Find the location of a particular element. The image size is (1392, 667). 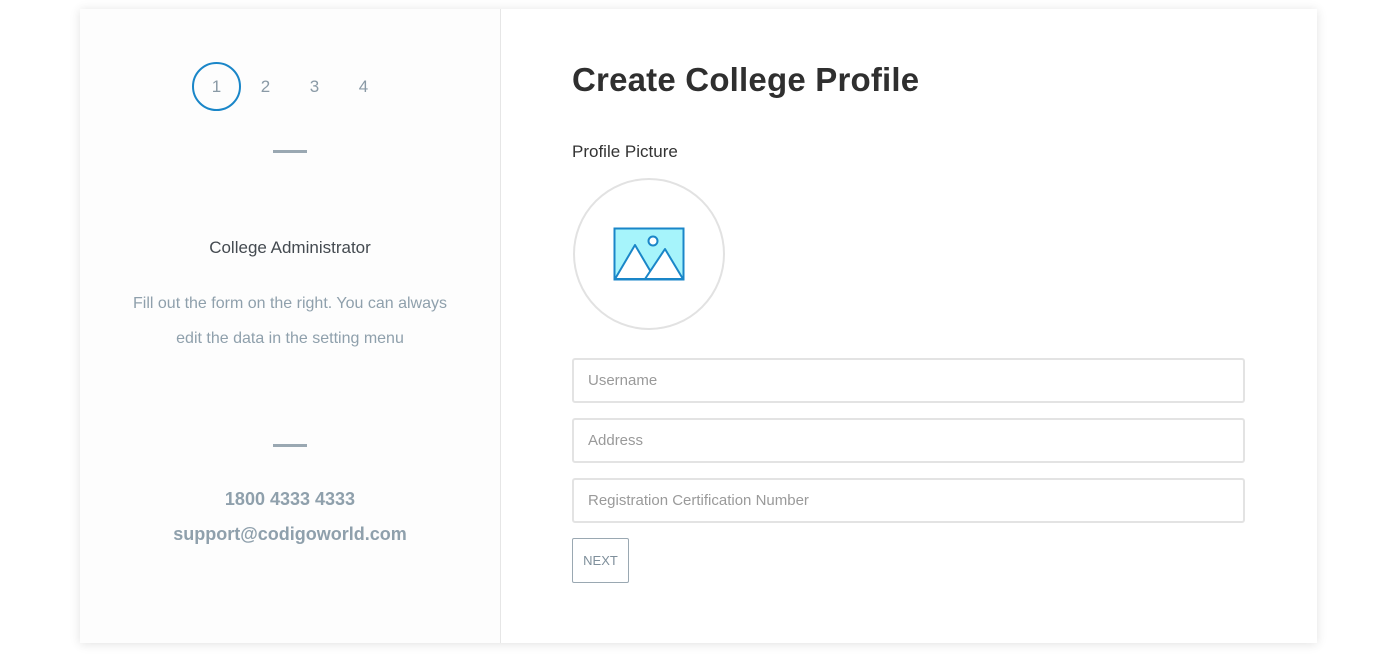

divider-bottom is located at coordinates (290, 445).